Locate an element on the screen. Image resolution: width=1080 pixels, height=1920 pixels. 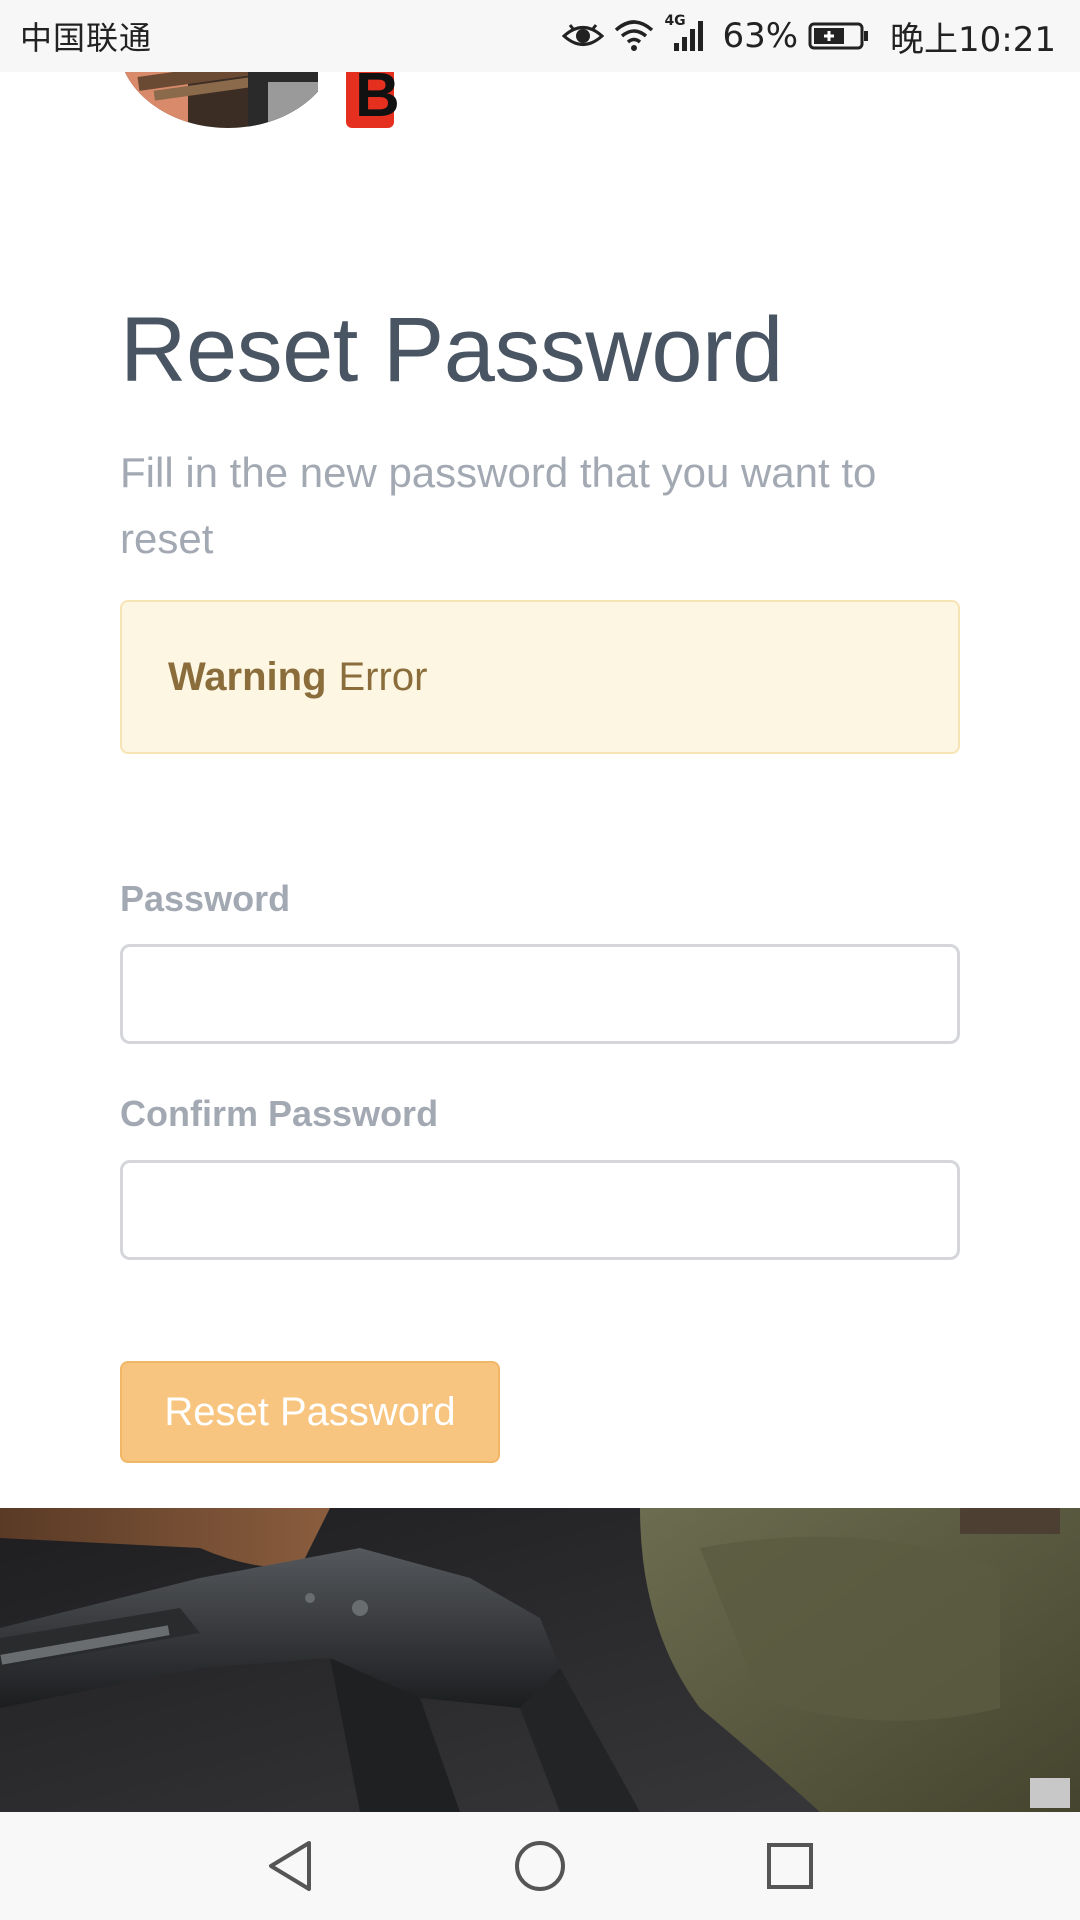
status-bar: 中国联通 4G 63% 晚上10:21 is located at coordinates (540, 36).